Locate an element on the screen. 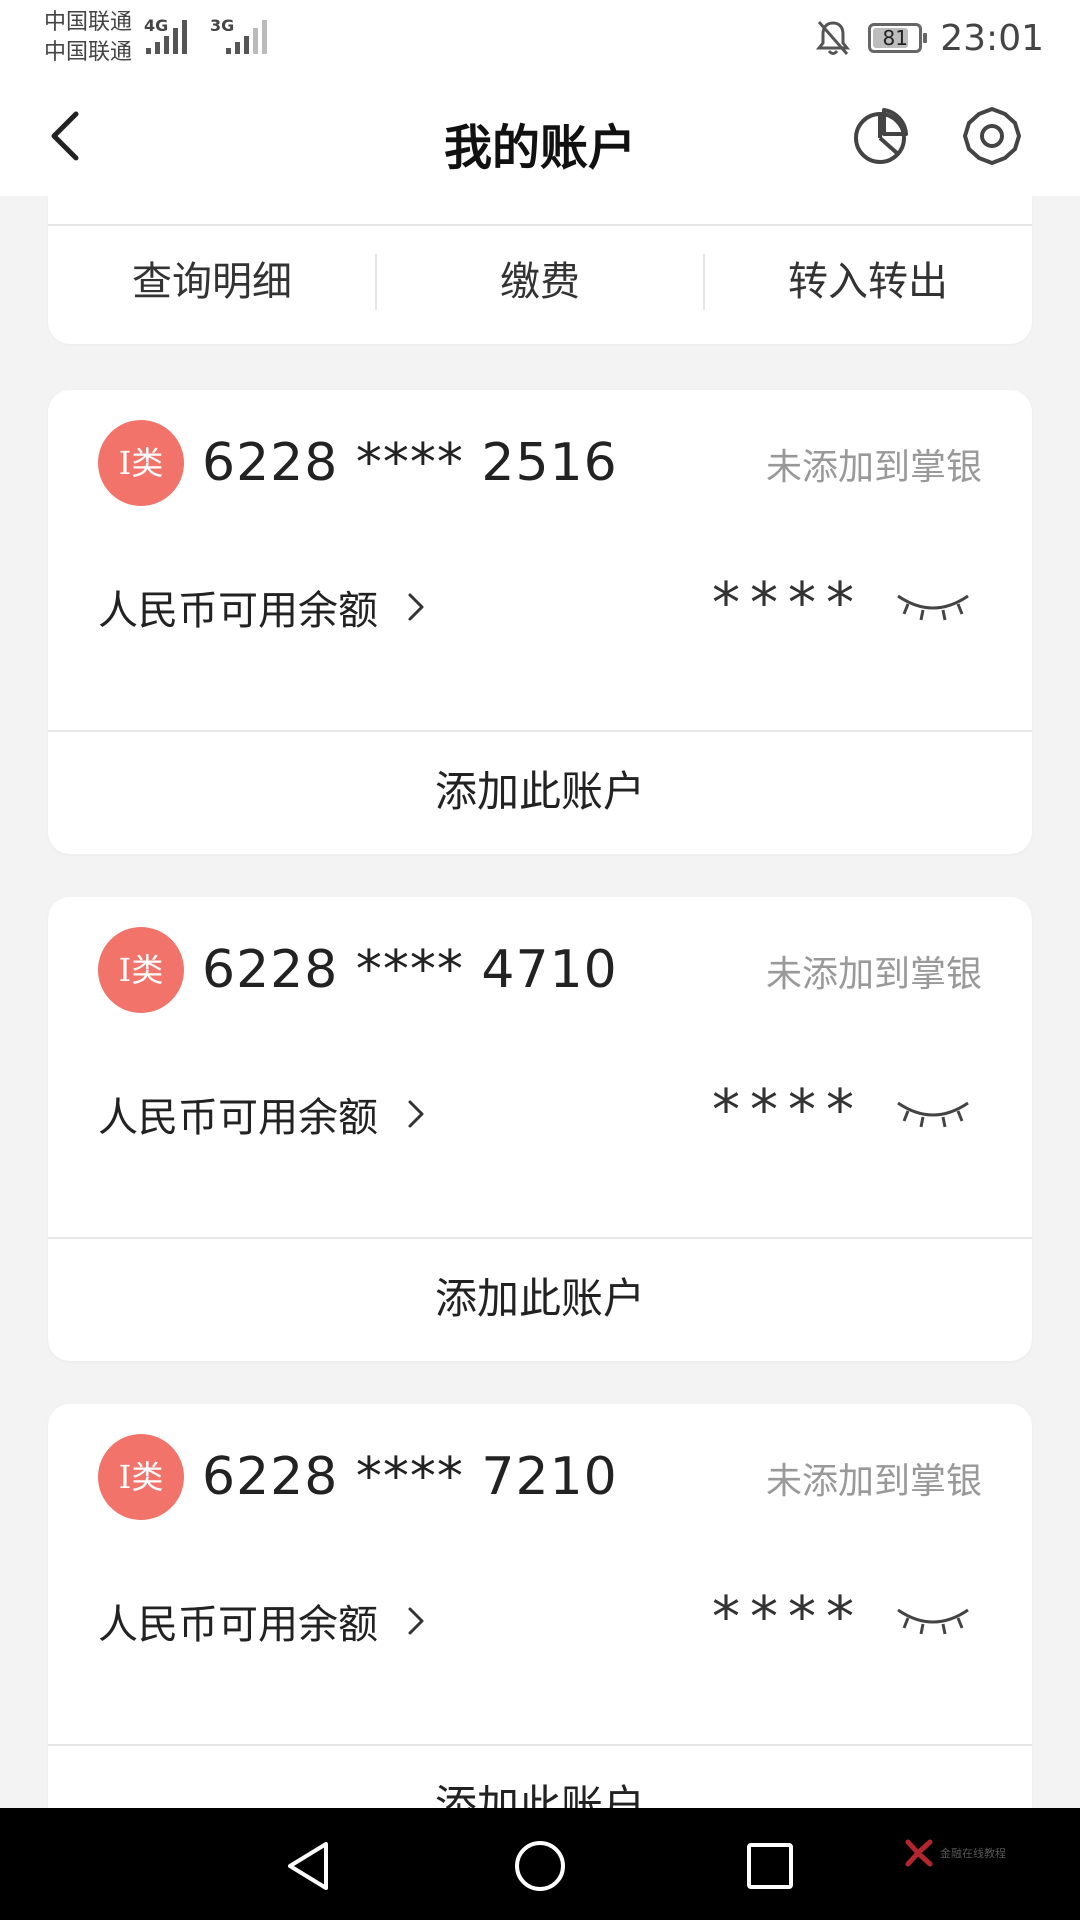  gear-icon is located at coordinates (992, 136).